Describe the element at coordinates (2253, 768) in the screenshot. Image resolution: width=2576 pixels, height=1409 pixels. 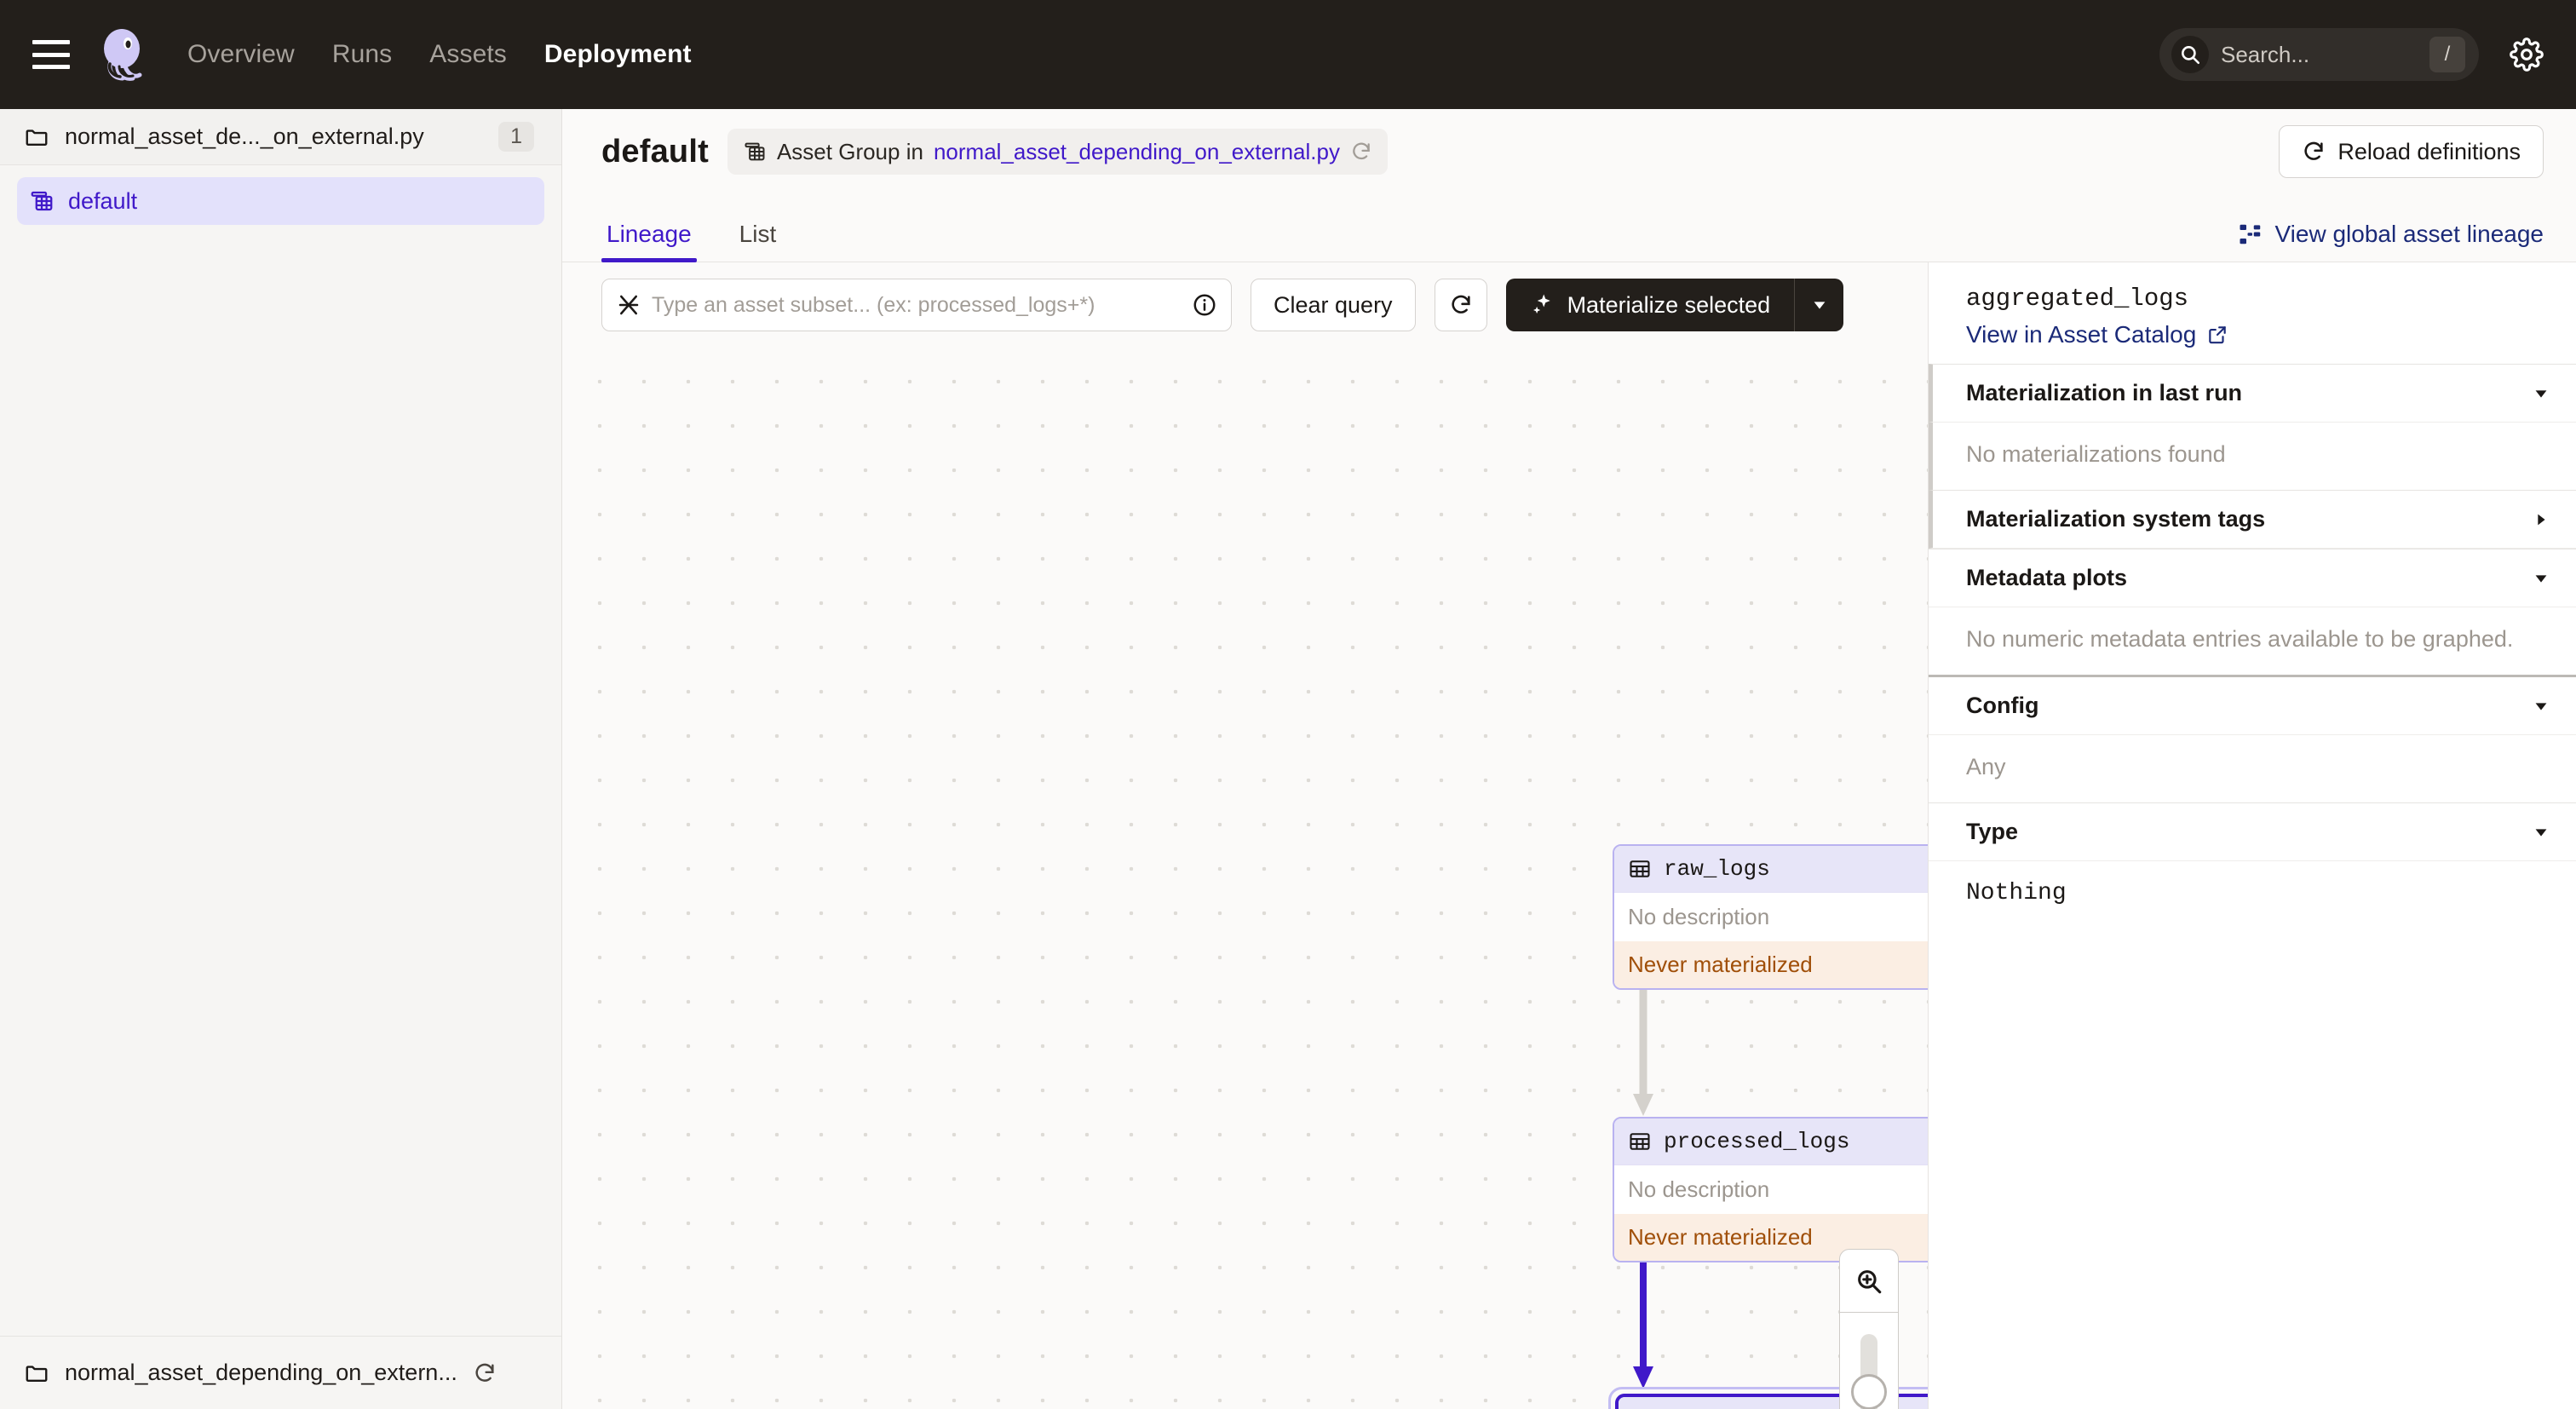
I see `section-body-config: Any` at that location.